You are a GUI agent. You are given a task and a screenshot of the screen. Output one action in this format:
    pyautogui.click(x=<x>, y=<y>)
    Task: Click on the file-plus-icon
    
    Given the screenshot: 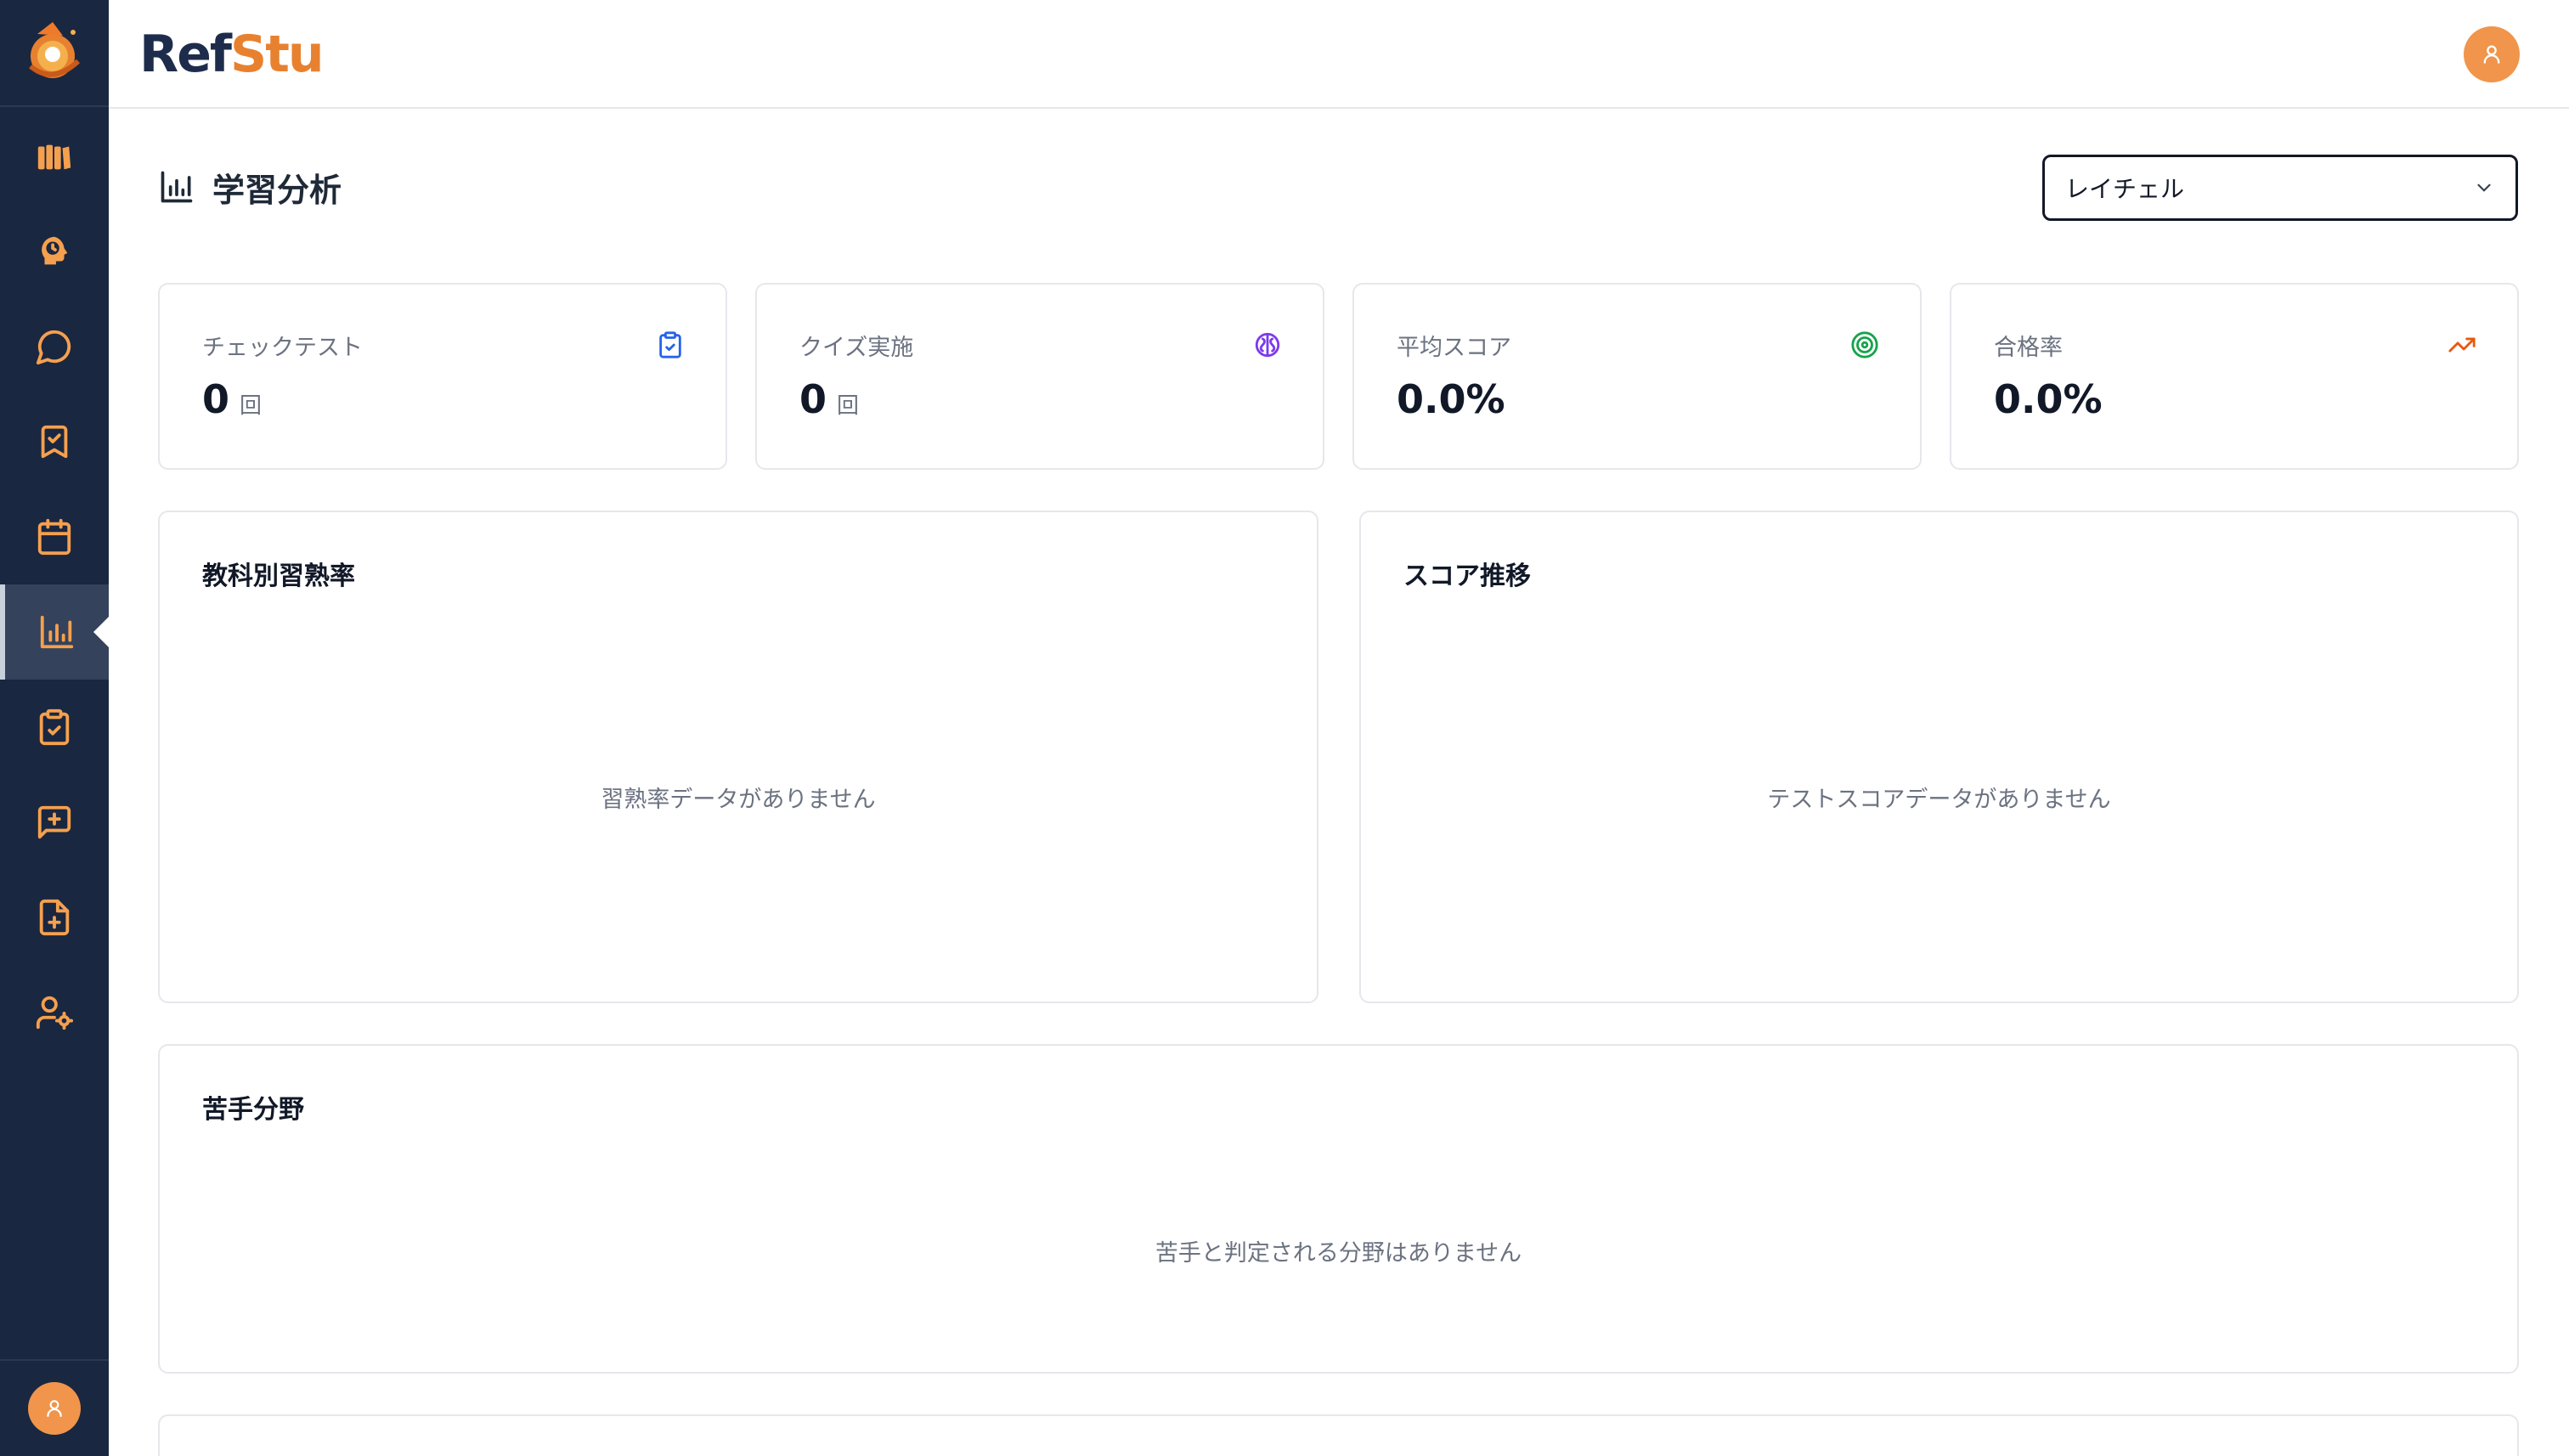 What is the action you would take?
    pyautogui.click(x=55, y=917)
    